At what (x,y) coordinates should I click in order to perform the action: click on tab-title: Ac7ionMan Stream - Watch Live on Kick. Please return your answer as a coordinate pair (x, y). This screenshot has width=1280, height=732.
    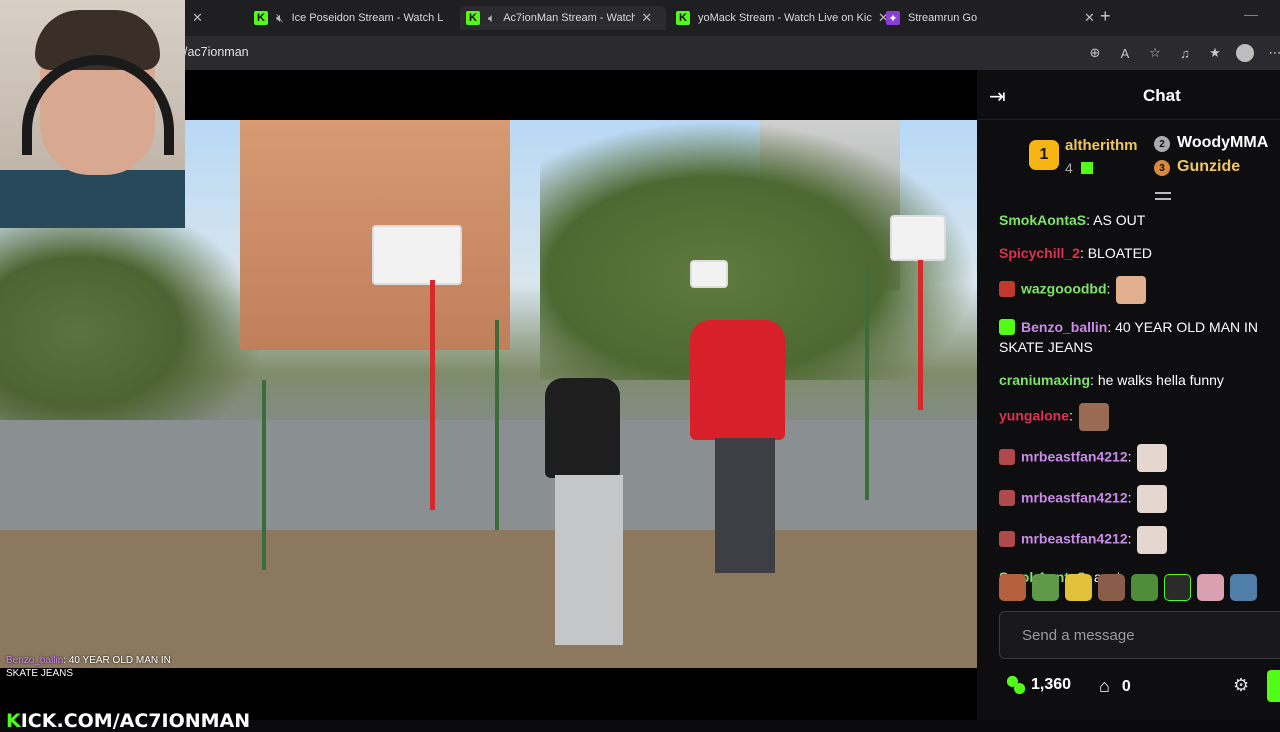
    Looking at the image, I should click on (569, 18).